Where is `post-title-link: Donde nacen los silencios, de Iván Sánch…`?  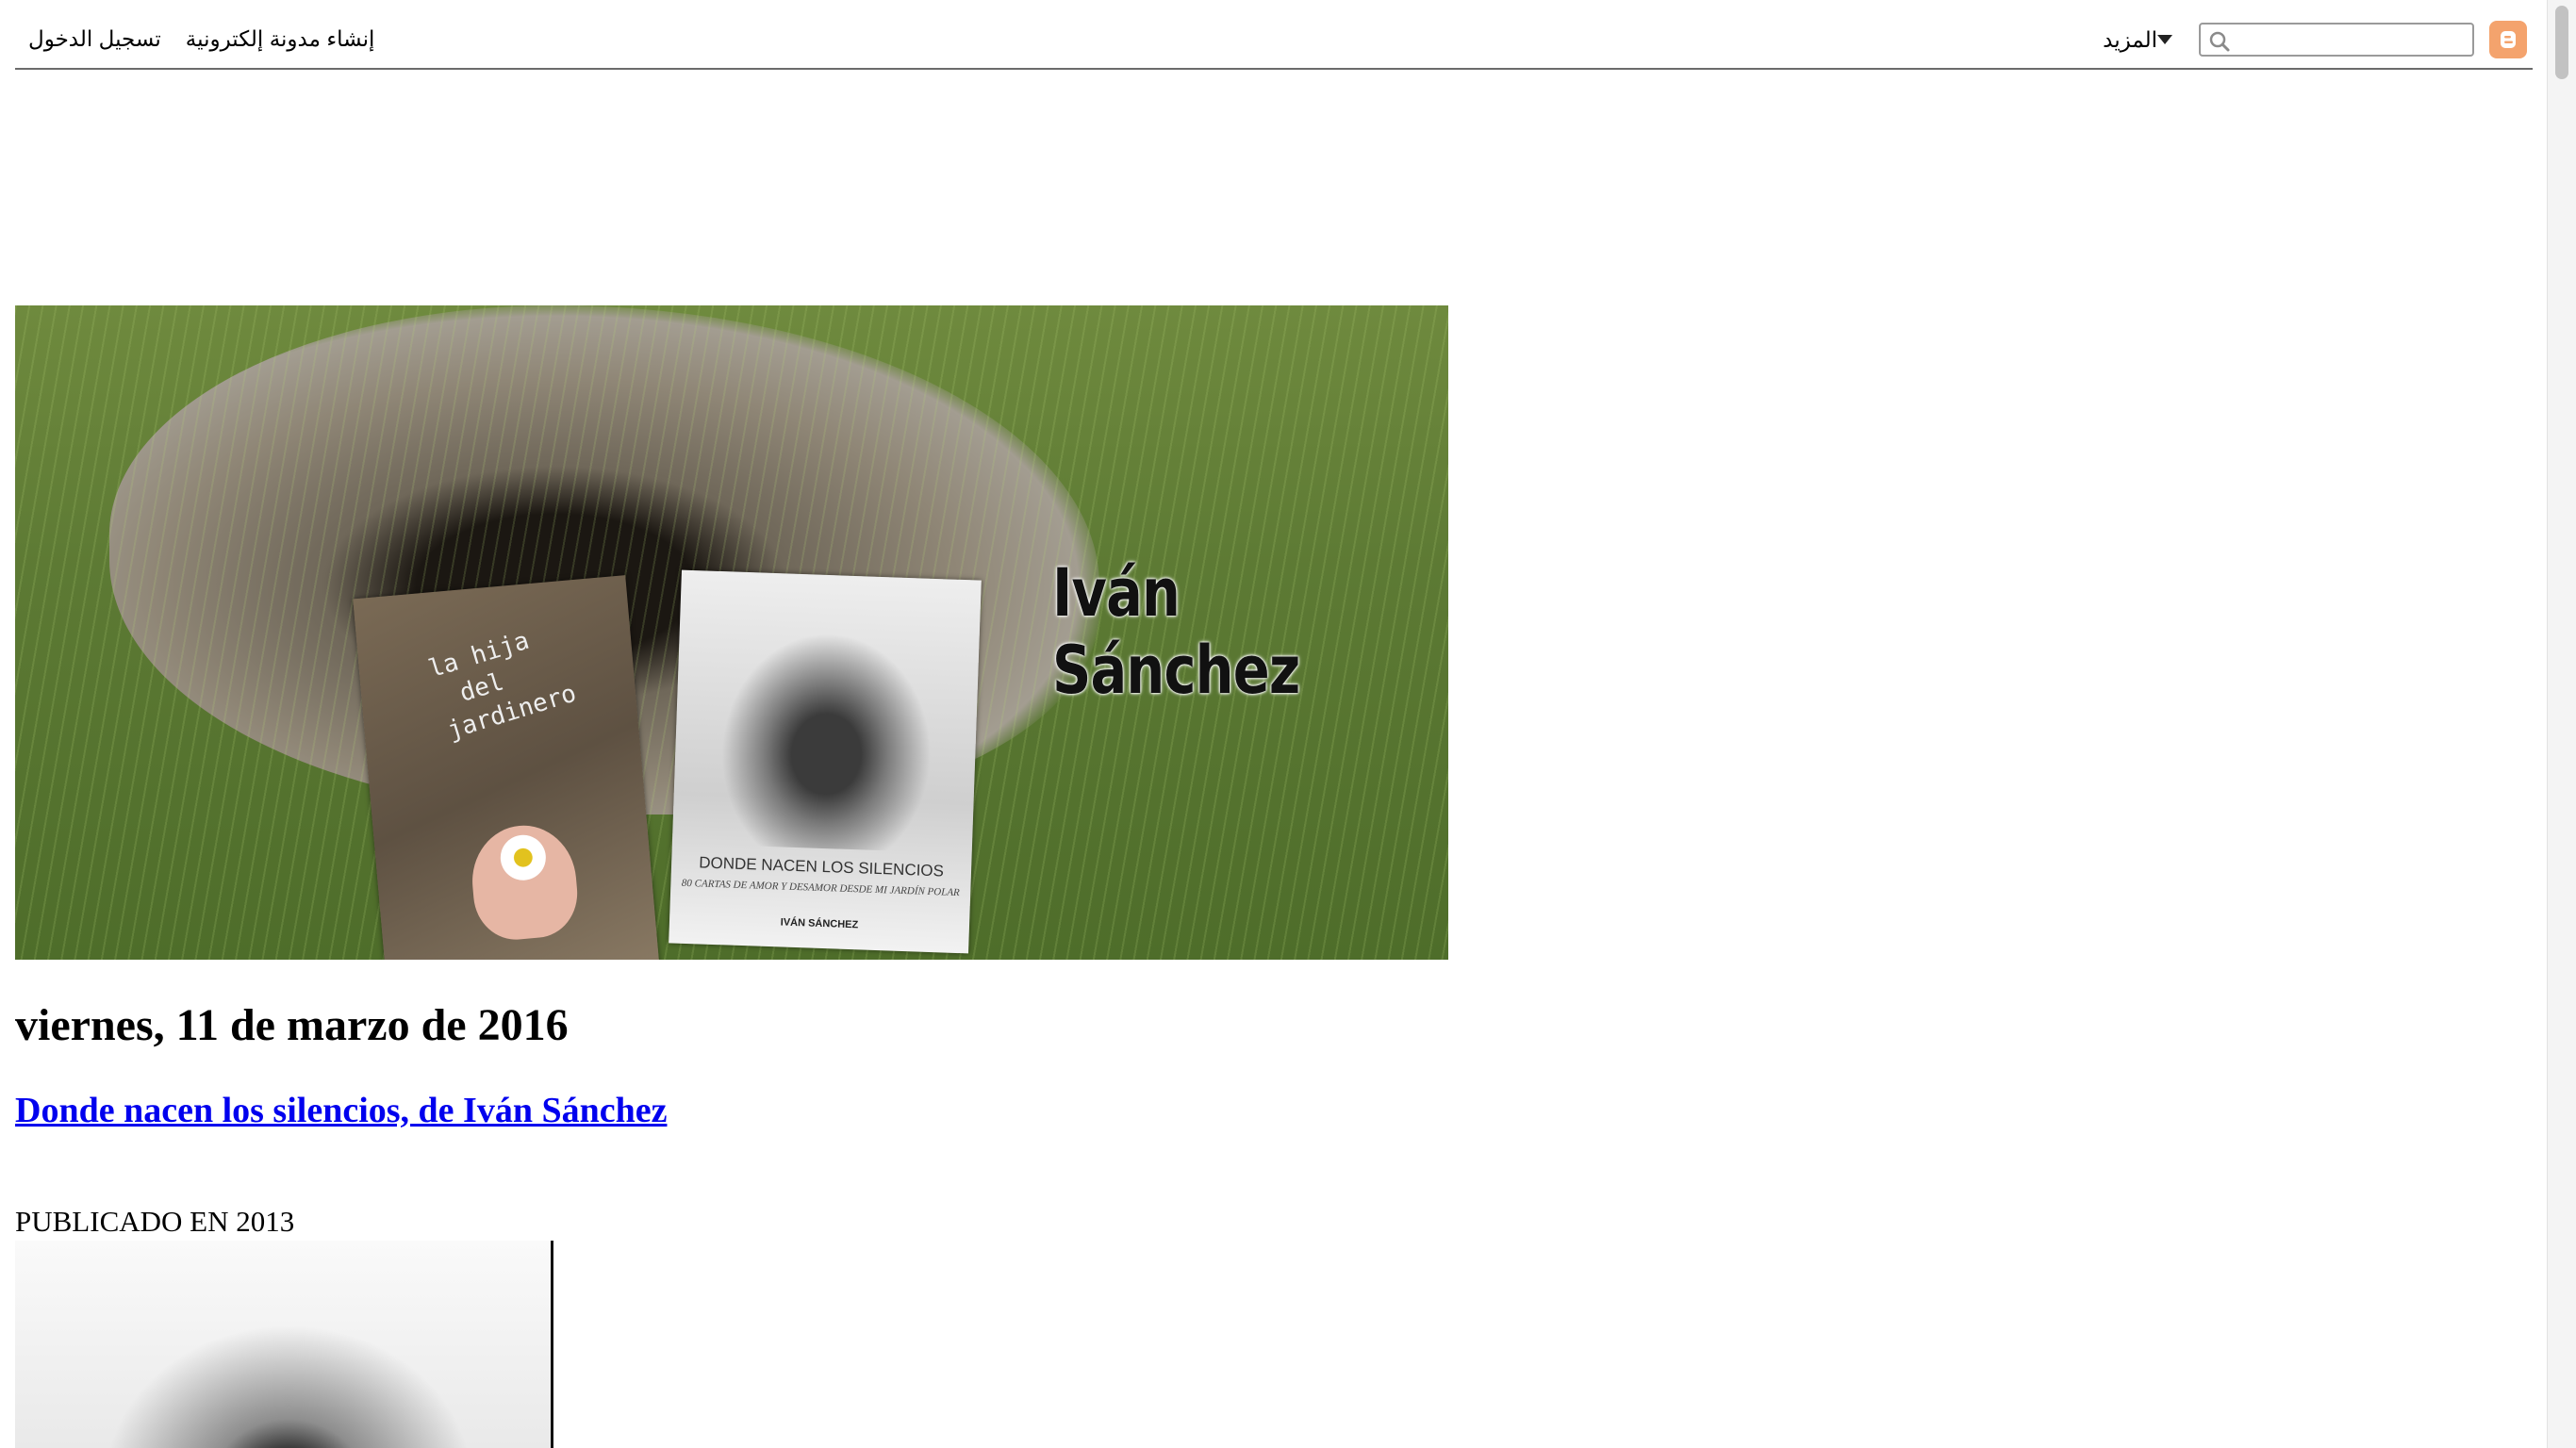
post-title-link: Donde nacen los silencios, de Iván Sánch… is located at coordinates (341, 1110).